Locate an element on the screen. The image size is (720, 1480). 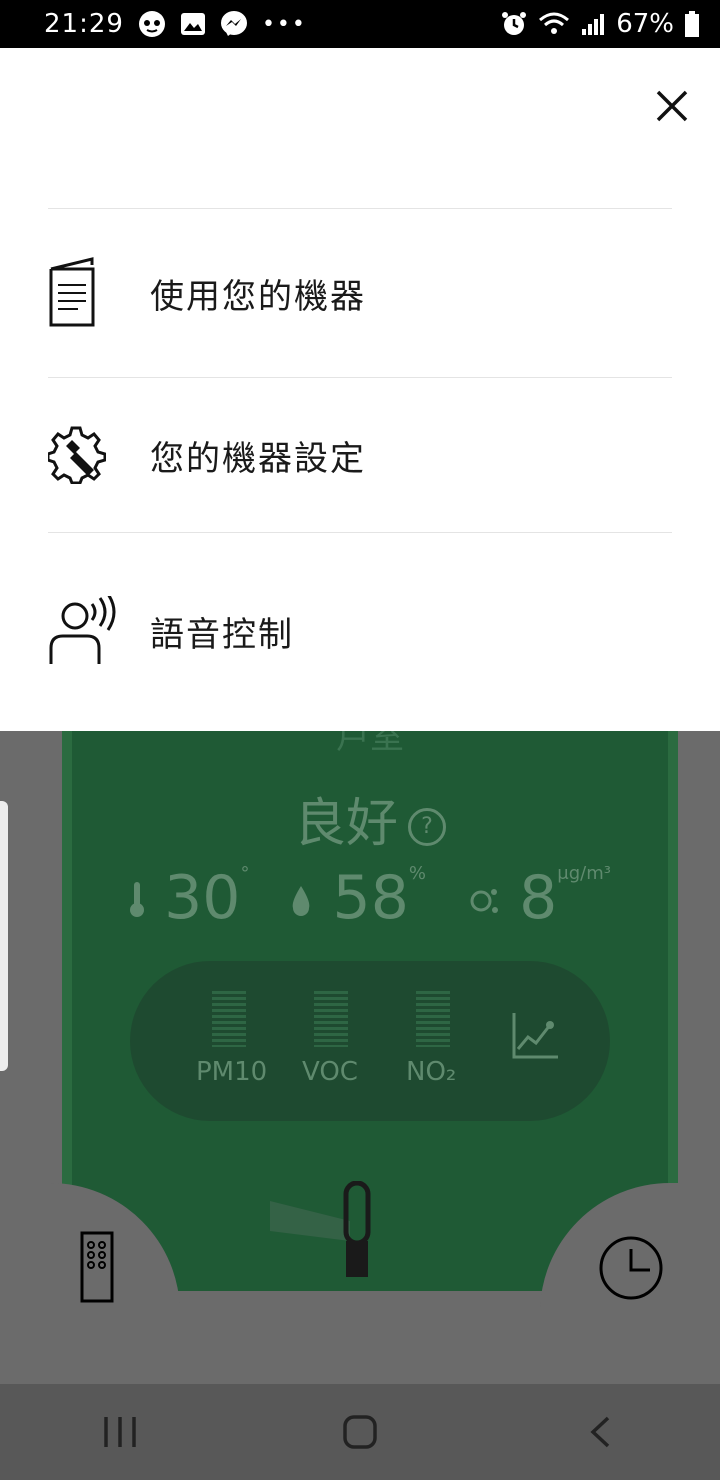
pm10-label: PM10 is located at coordinates (232, 1072).